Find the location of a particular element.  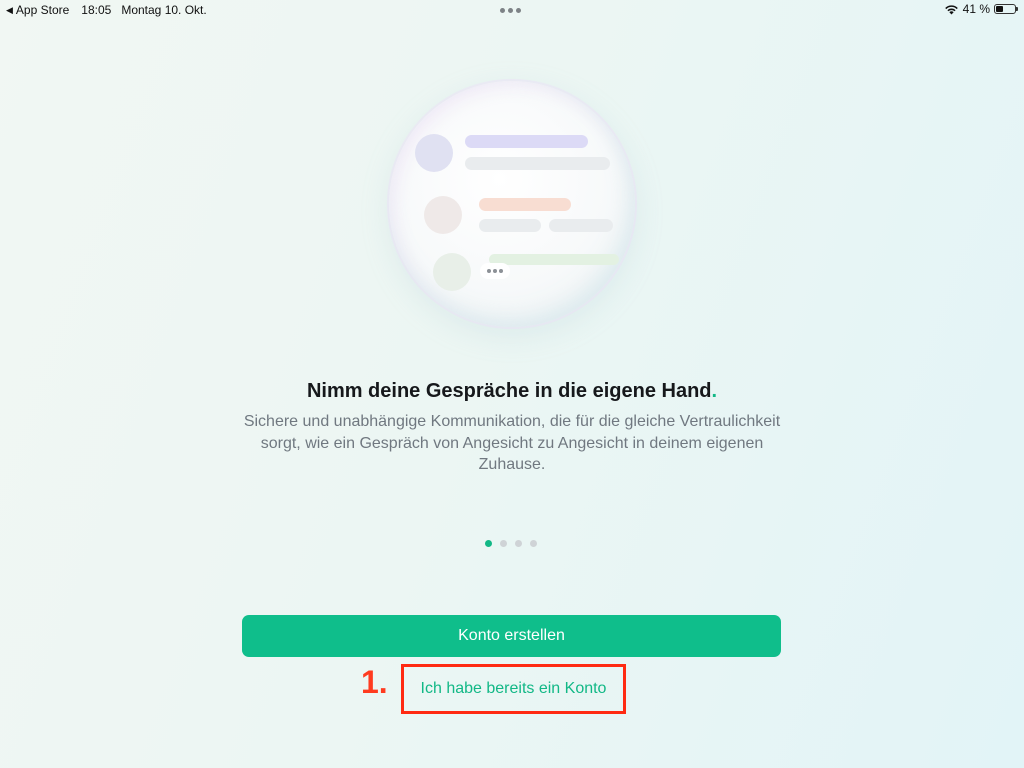

status-bar: ◀ App Store 18:05 Montag 10. Okt. 41 % is located at coordinates (512, 10).